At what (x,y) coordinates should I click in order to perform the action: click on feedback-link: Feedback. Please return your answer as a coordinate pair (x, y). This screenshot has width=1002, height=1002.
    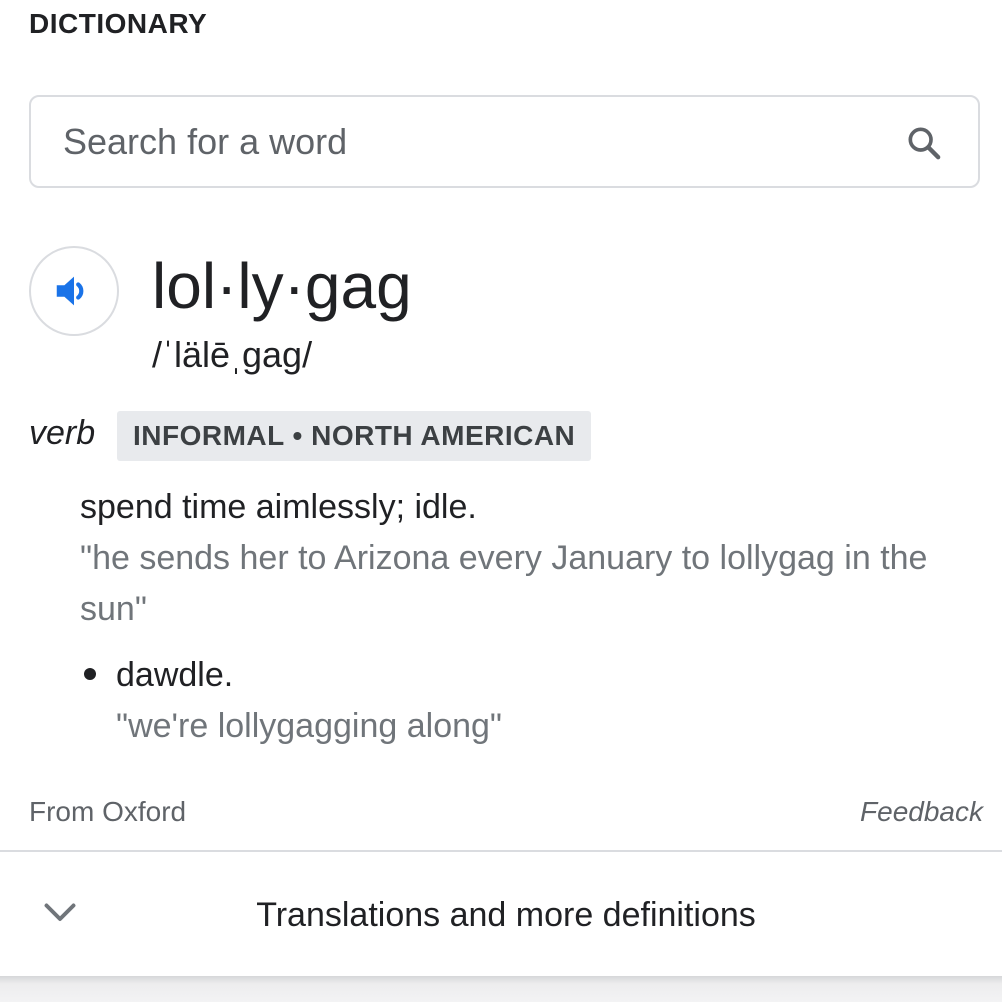
    Looking at the image, I should click on (921, 812).